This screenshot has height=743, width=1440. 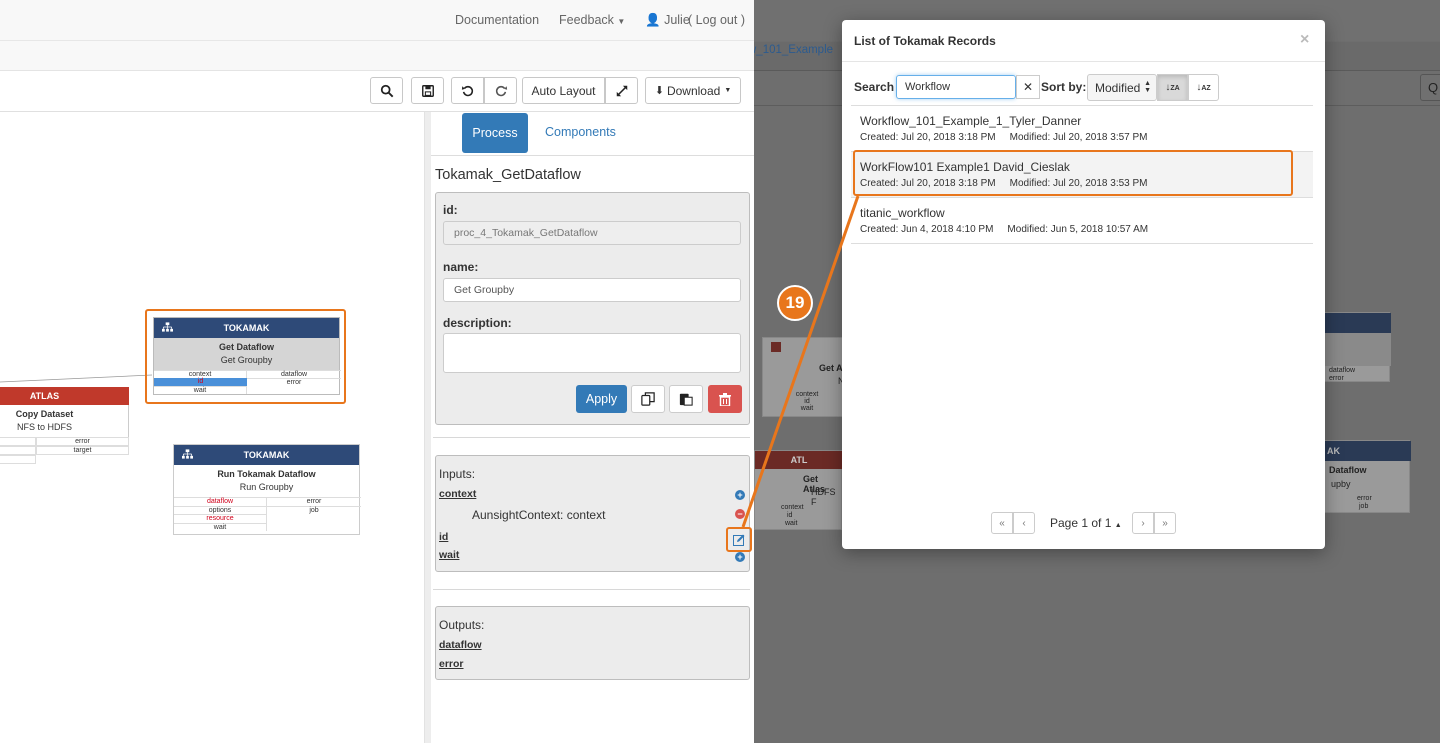 What do you see at coordinates (580, 132) in the screenshot?
I see `tab-components: Components` at bounding box center [580, 132].